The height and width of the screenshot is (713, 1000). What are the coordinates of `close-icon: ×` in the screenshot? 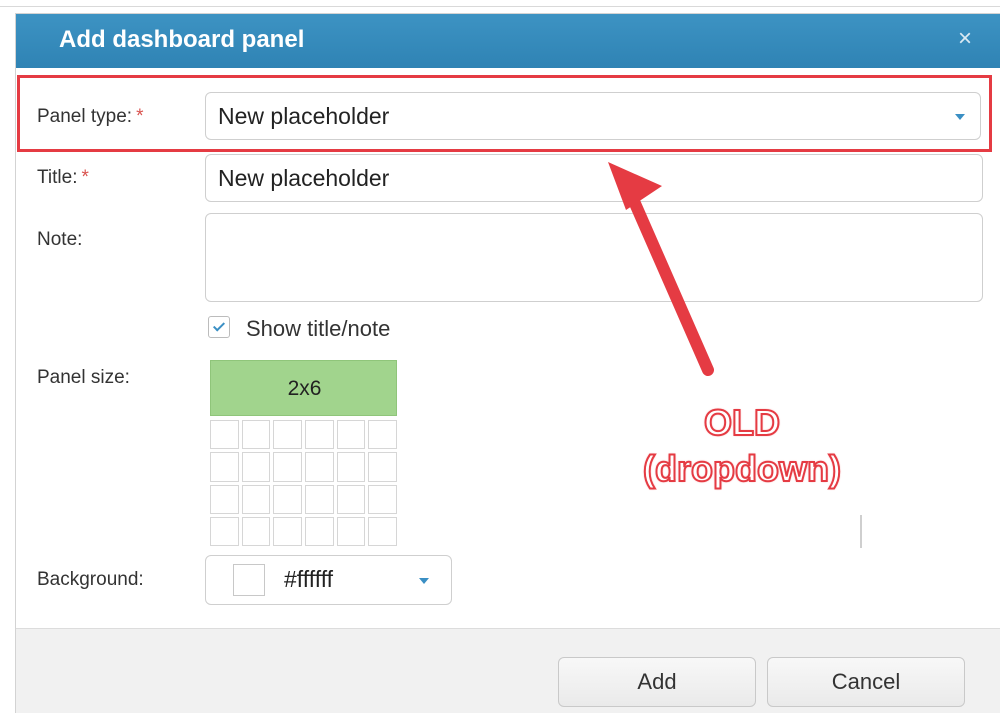 It's located at (964, 38).